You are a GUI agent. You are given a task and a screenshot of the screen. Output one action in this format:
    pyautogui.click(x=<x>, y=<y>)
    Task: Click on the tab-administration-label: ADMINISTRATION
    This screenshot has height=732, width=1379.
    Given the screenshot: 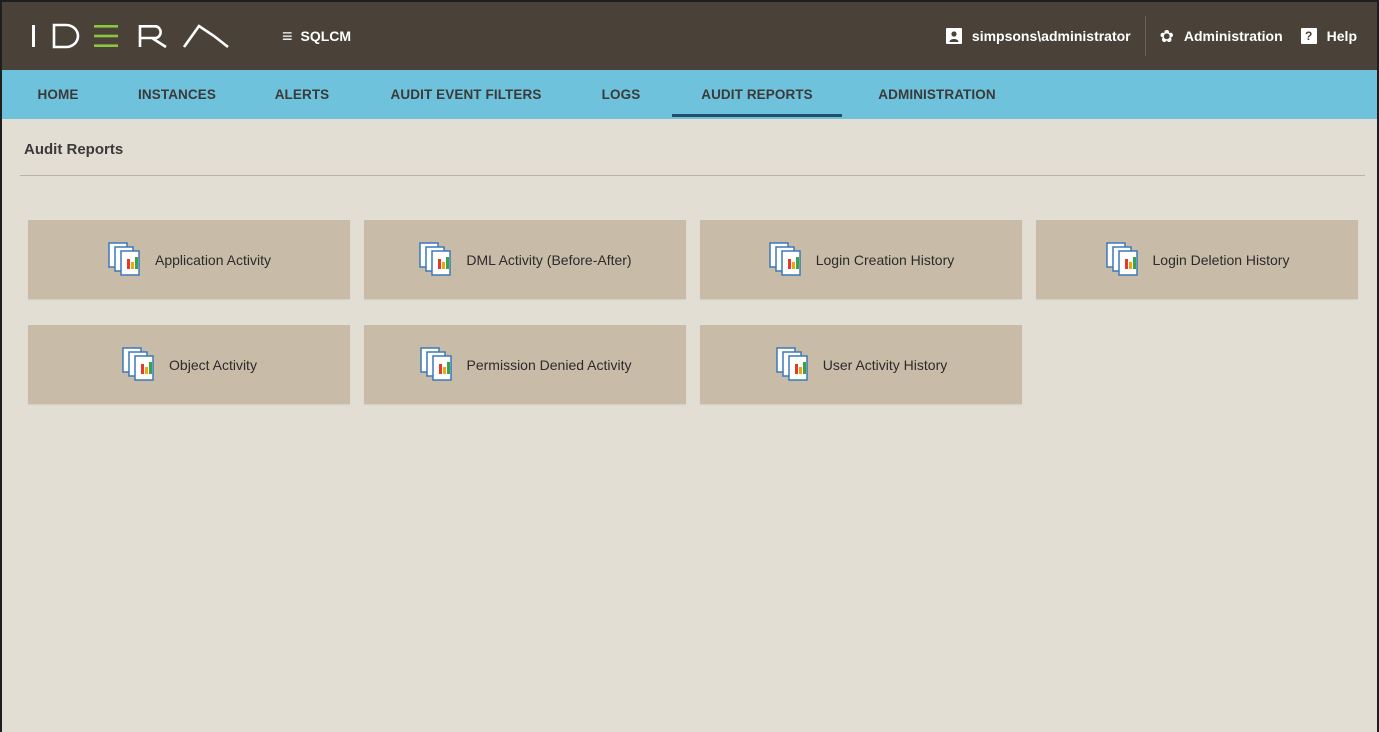 What is the action you would take?
    pyautogui.click(x=937, y=94)
    